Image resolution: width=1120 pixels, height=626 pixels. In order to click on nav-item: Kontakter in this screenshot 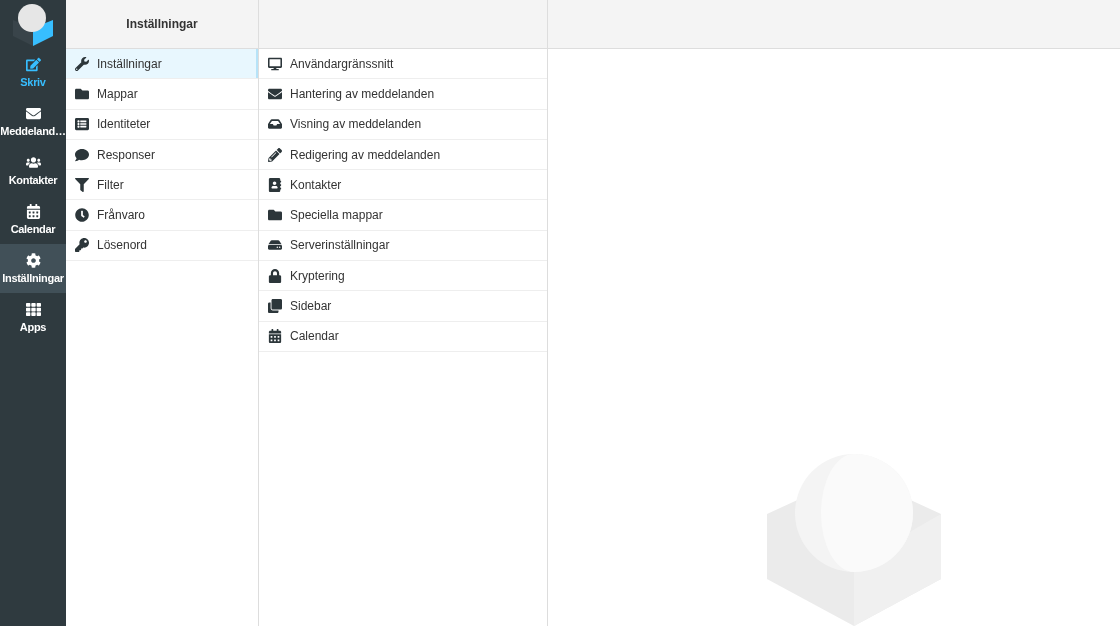, I will do `click(33, 170)`.